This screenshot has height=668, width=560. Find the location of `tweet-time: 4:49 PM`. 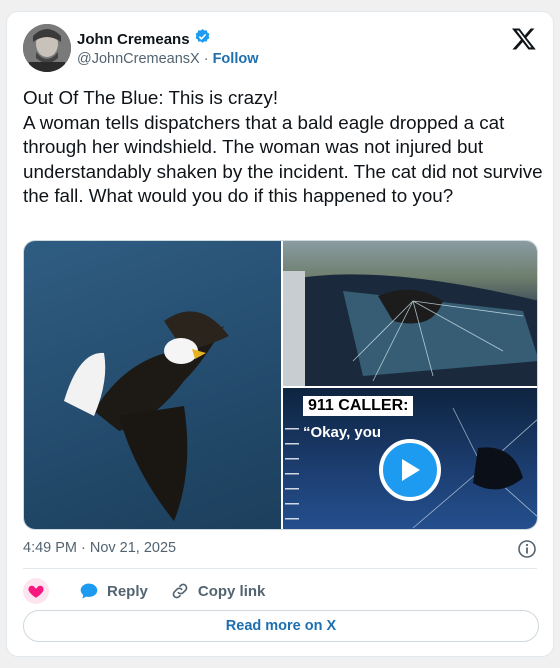

tweet-time: 4:49 PM is located at coordinates (50, 548).